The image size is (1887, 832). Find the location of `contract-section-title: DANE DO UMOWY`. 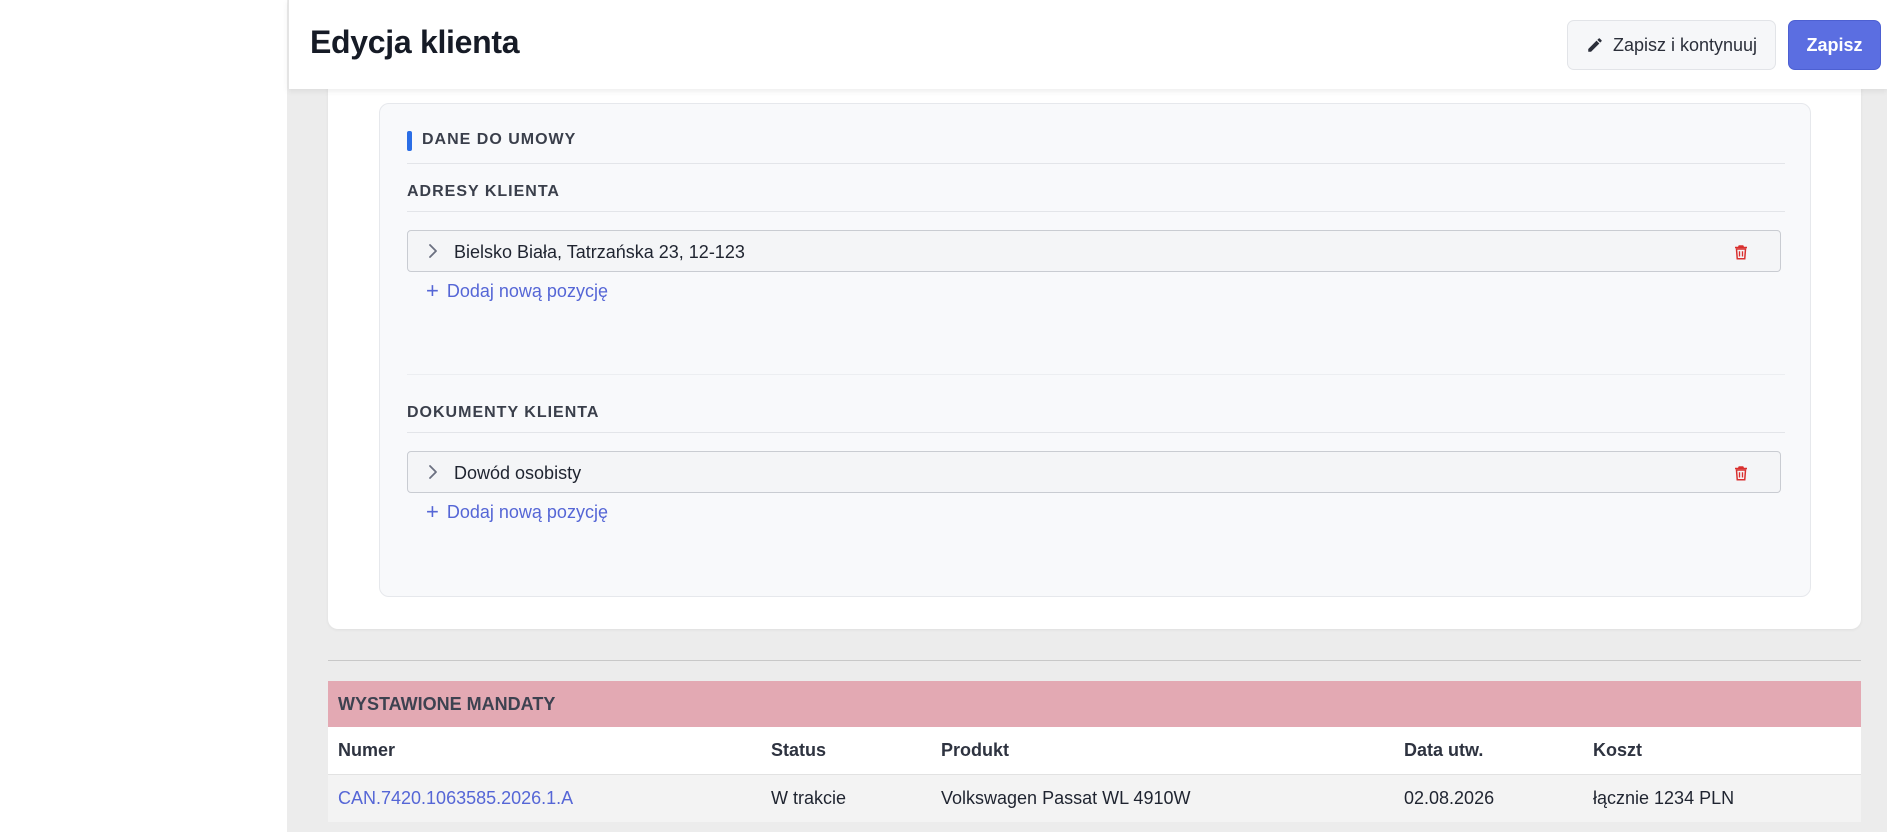

contract-section-title: DANE DO UMOWY is located at coordinates (499, 139).